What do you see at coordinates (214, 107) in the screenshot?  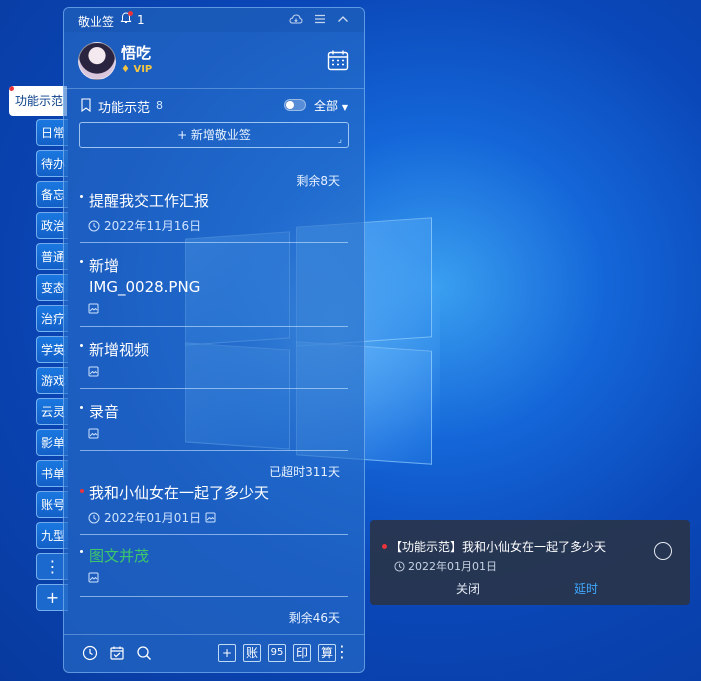 I see `category-header: 功能示范 8 全部 ▼` at bounding box center [214, 107].